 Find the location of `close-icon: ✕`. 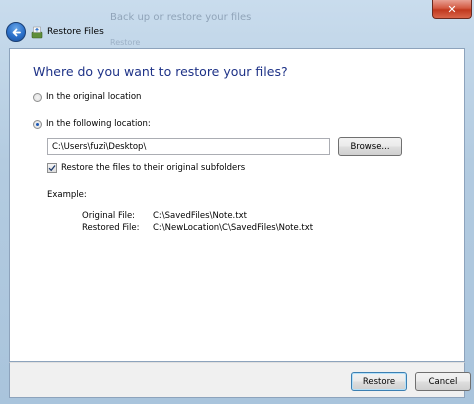

close-icon: ✕ is located at coordinates (452, 9).